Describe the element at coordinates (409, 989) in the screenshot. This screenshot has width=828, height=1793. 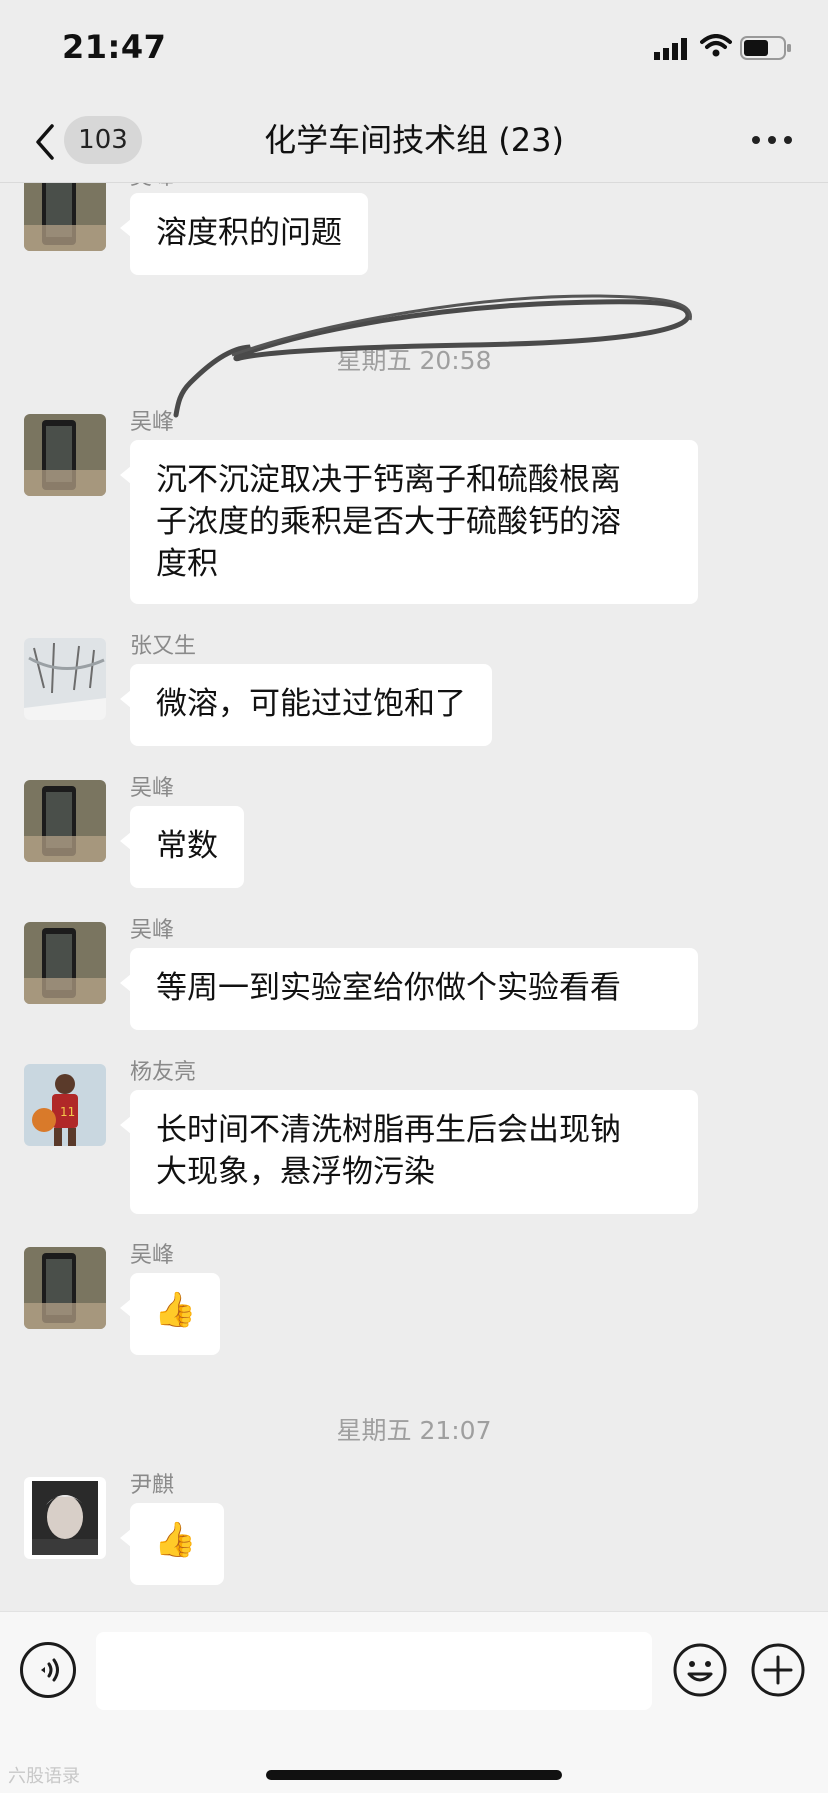
I see `message-bubble: 等周一到实验室给你做个实验看看` at that location.